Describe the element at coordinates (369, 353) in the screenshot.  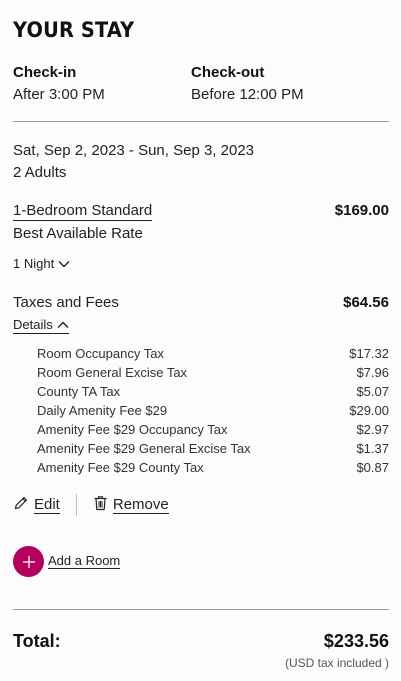
I see `fee-amount: $17.32` at that location.